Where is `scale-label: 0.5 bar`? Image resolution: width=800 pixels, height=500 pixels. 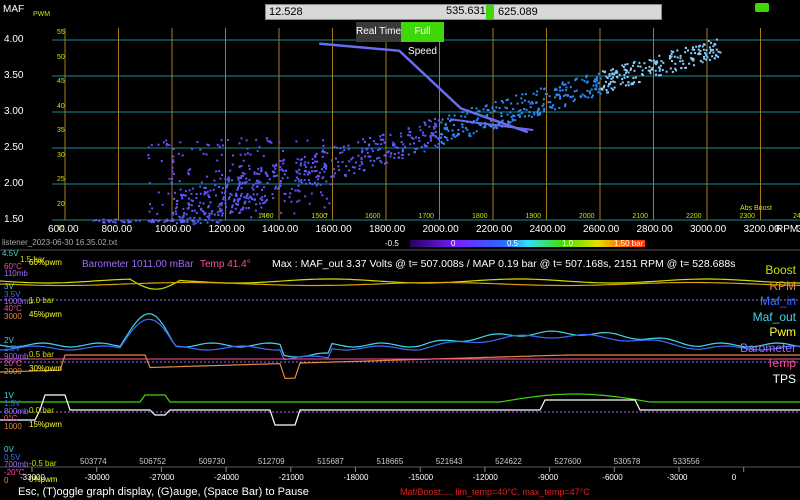 scale-label: 0.5 bar is located at coordinates (41, 354).